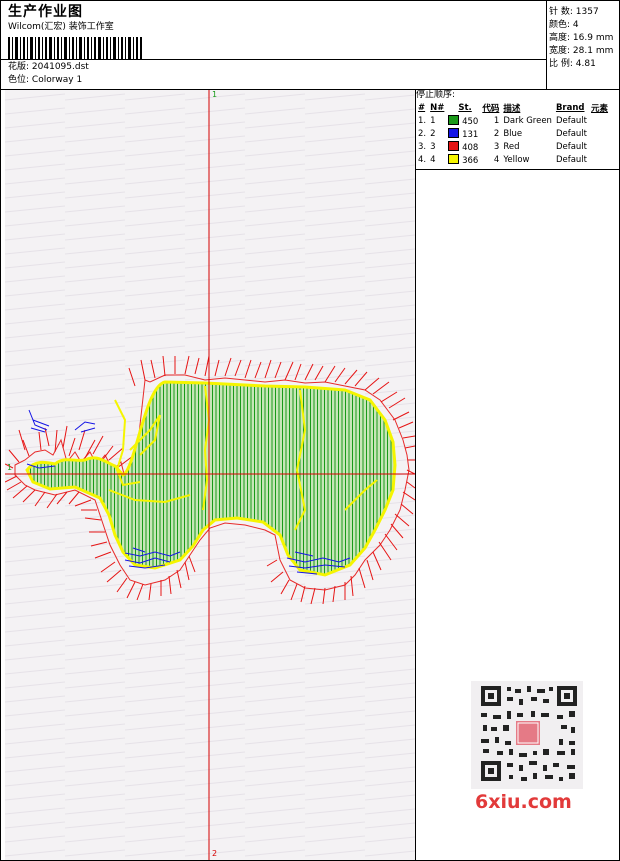  I want to click on panel-table-bottom-line, so click(517, 169).